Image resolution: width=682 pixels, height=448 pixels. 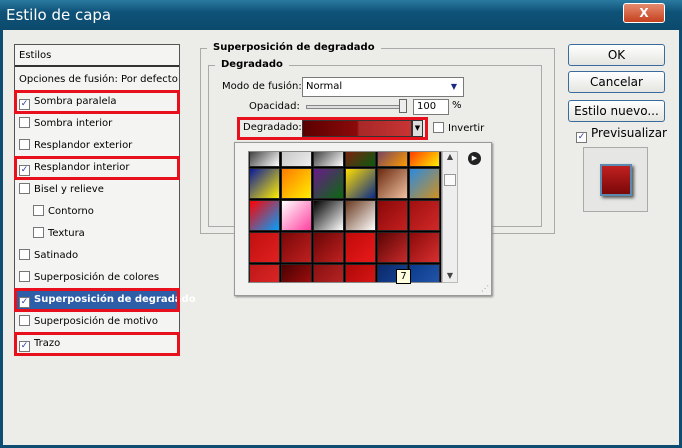 What do you see at coordinates (450, 156) in the screenshot?
I see `scroll-up-icon: ▲` at bounding box center [450, 156].